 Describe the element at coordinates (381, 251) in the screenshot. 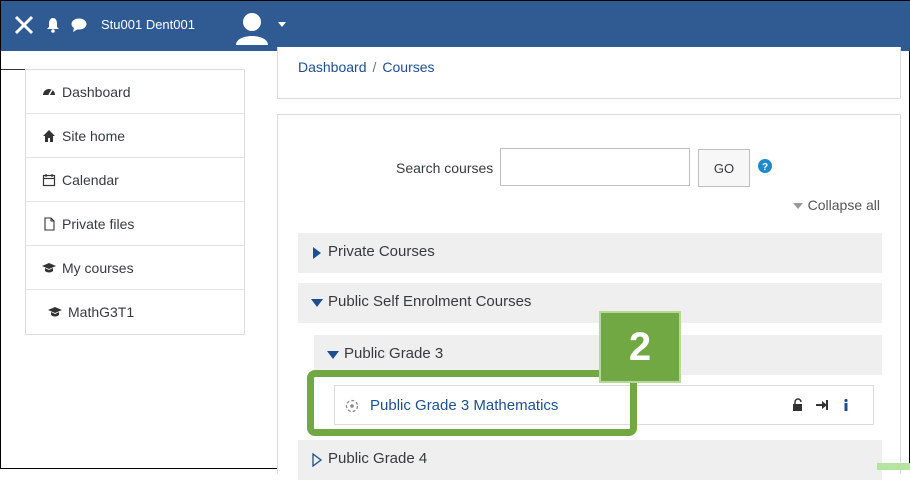

I see `category-label: Private Courses` at that location.